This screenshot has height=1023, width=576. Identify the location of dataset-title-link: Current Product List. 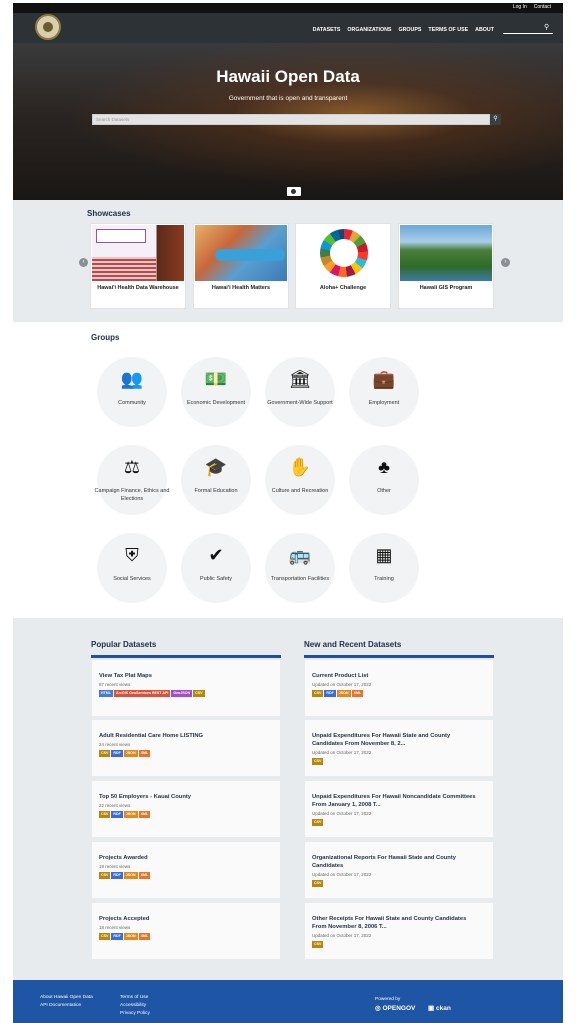
(397, 676).